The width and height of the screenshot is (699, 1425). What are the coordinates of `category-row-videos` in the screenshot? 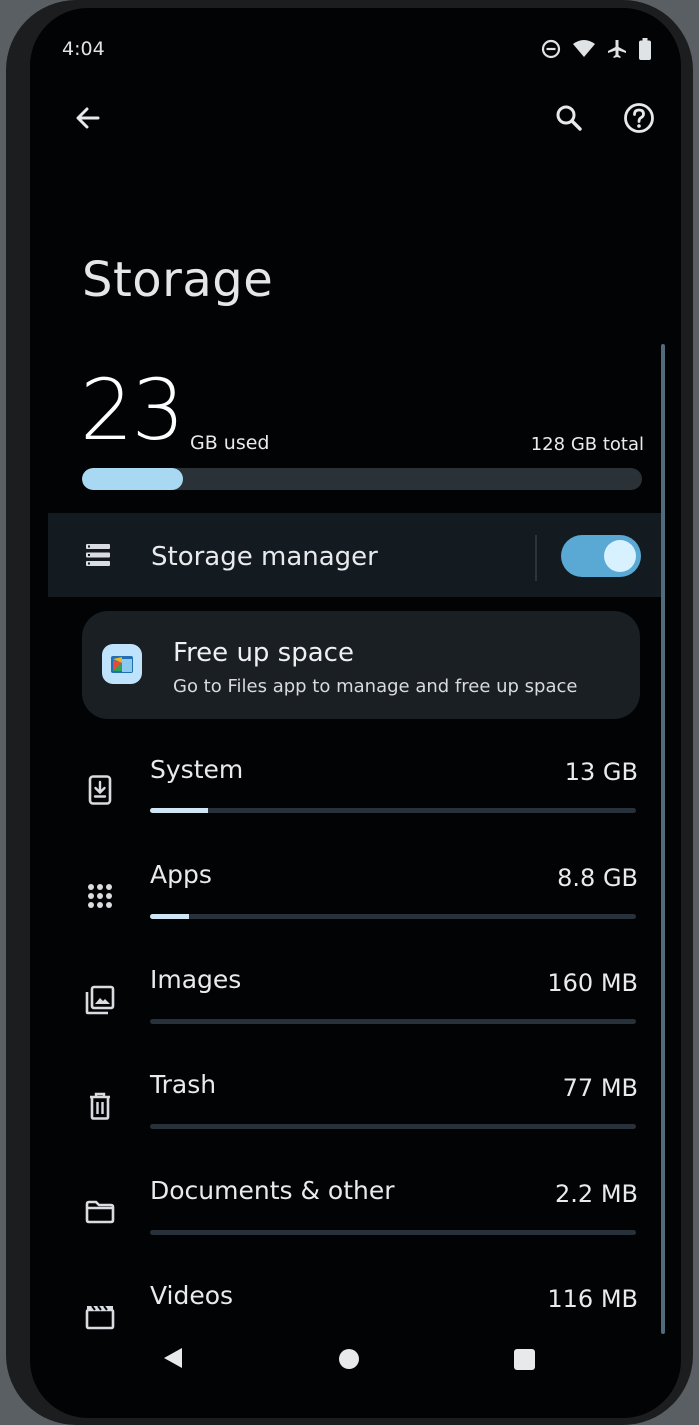 It's located at (368, 1302).